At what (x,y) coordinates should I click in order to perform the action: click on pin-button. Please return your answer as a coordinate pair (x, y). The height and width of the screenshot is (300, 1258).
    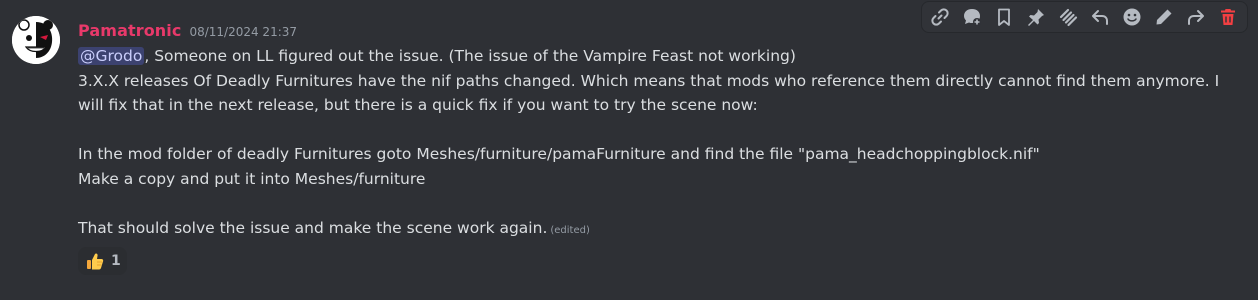
    Looking at the image, I should click on (1036, 17).